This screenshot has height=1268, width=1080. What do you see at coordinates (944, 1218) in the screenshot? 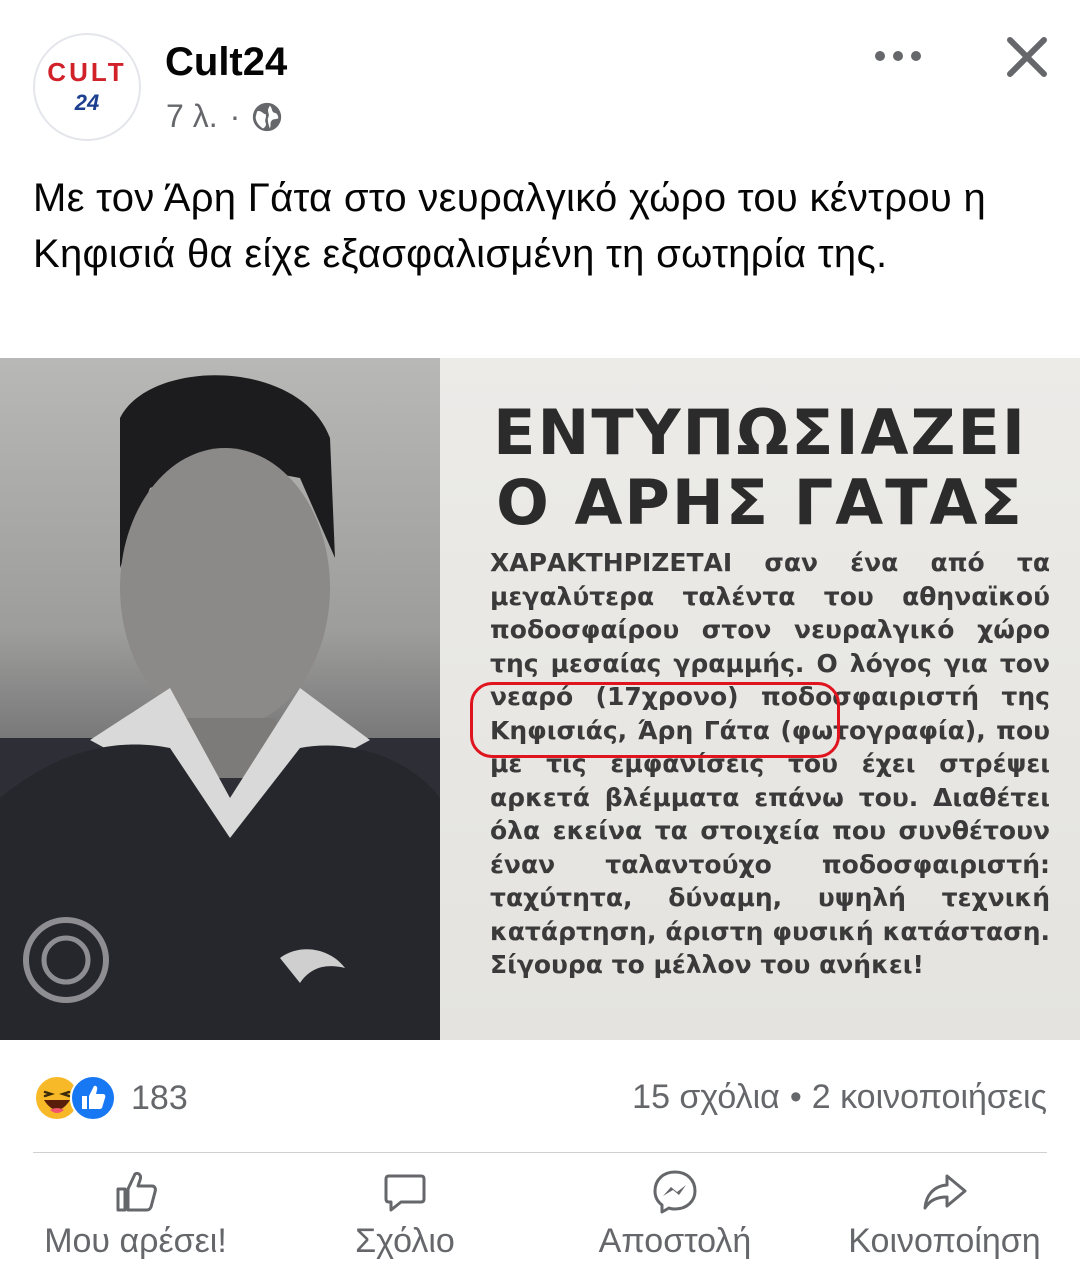
I see `share-button: Κοινοποίηση` at bounding box center [944, 1218].